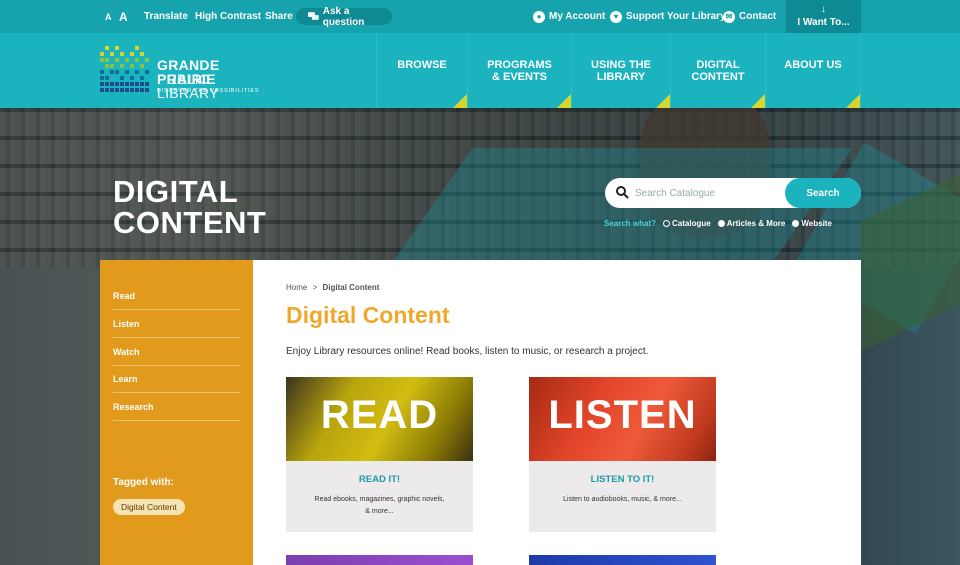 This screenshot has height=565, width=960. I want to click on hero-title-line-2: CONTENT, so click(190, 222).